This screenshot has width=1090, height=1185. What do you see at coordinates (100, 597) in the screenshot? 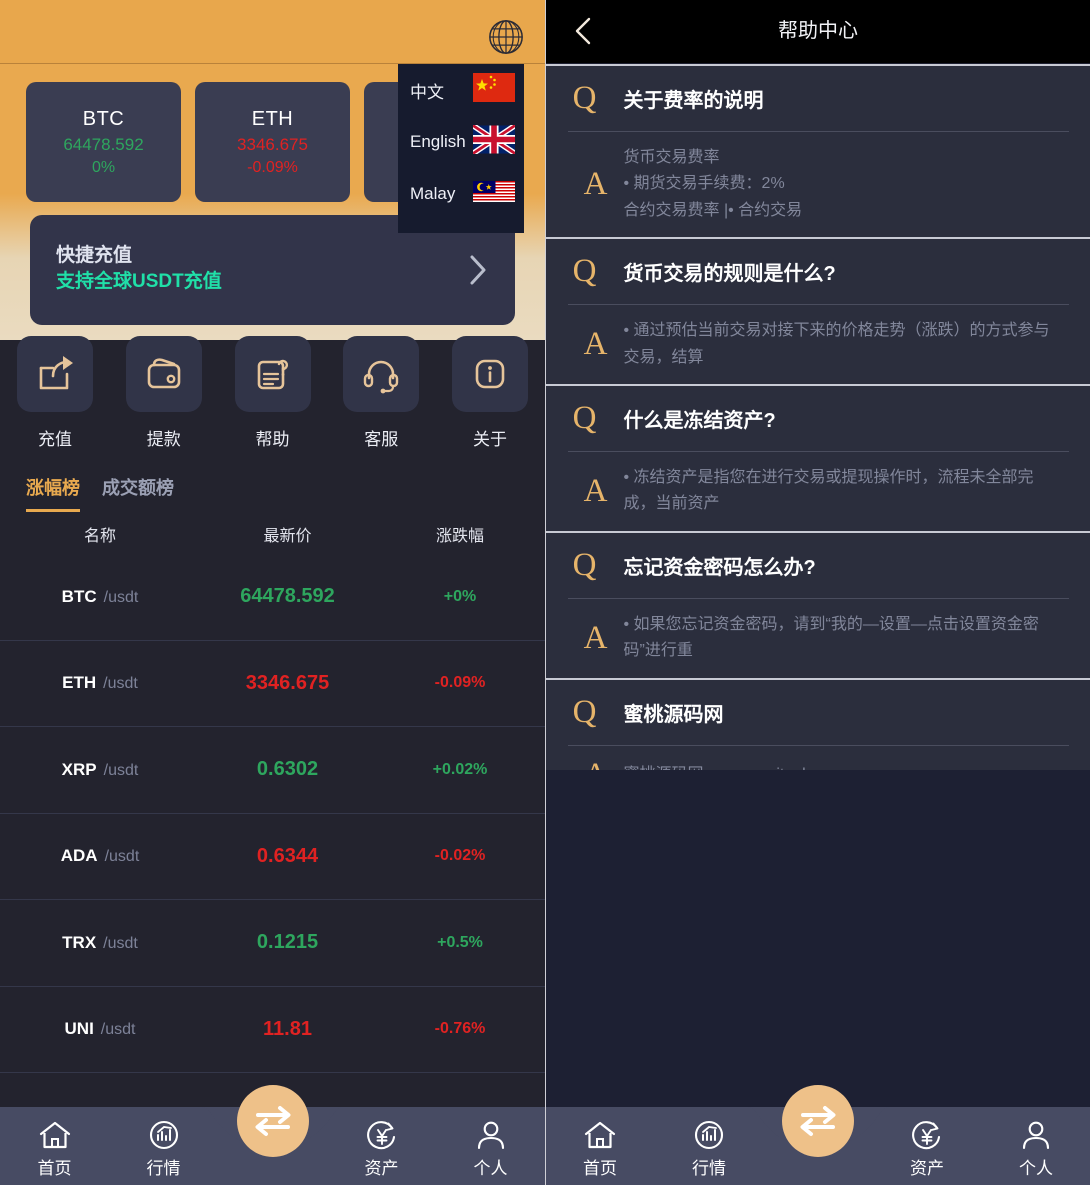
I see `row-pair: BTC/usdt` at bounding box center [100, 597].